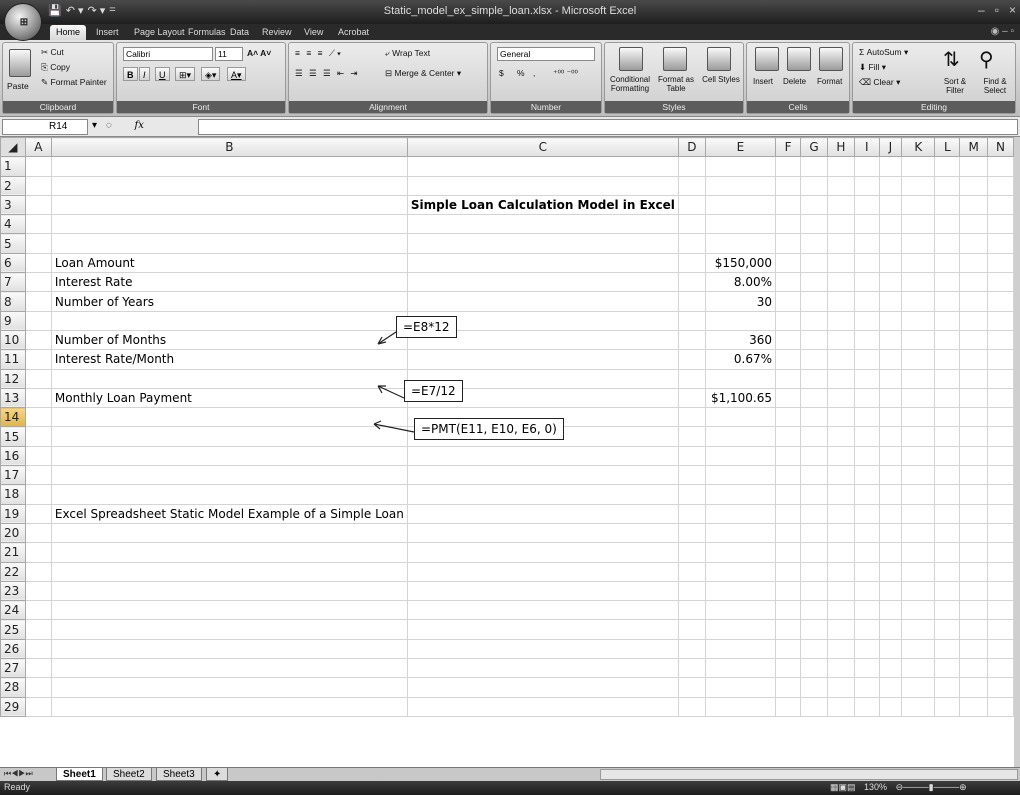  Describe the element at coordinates (918, 147) in the screenshot. I see `column-header: K` at that location.